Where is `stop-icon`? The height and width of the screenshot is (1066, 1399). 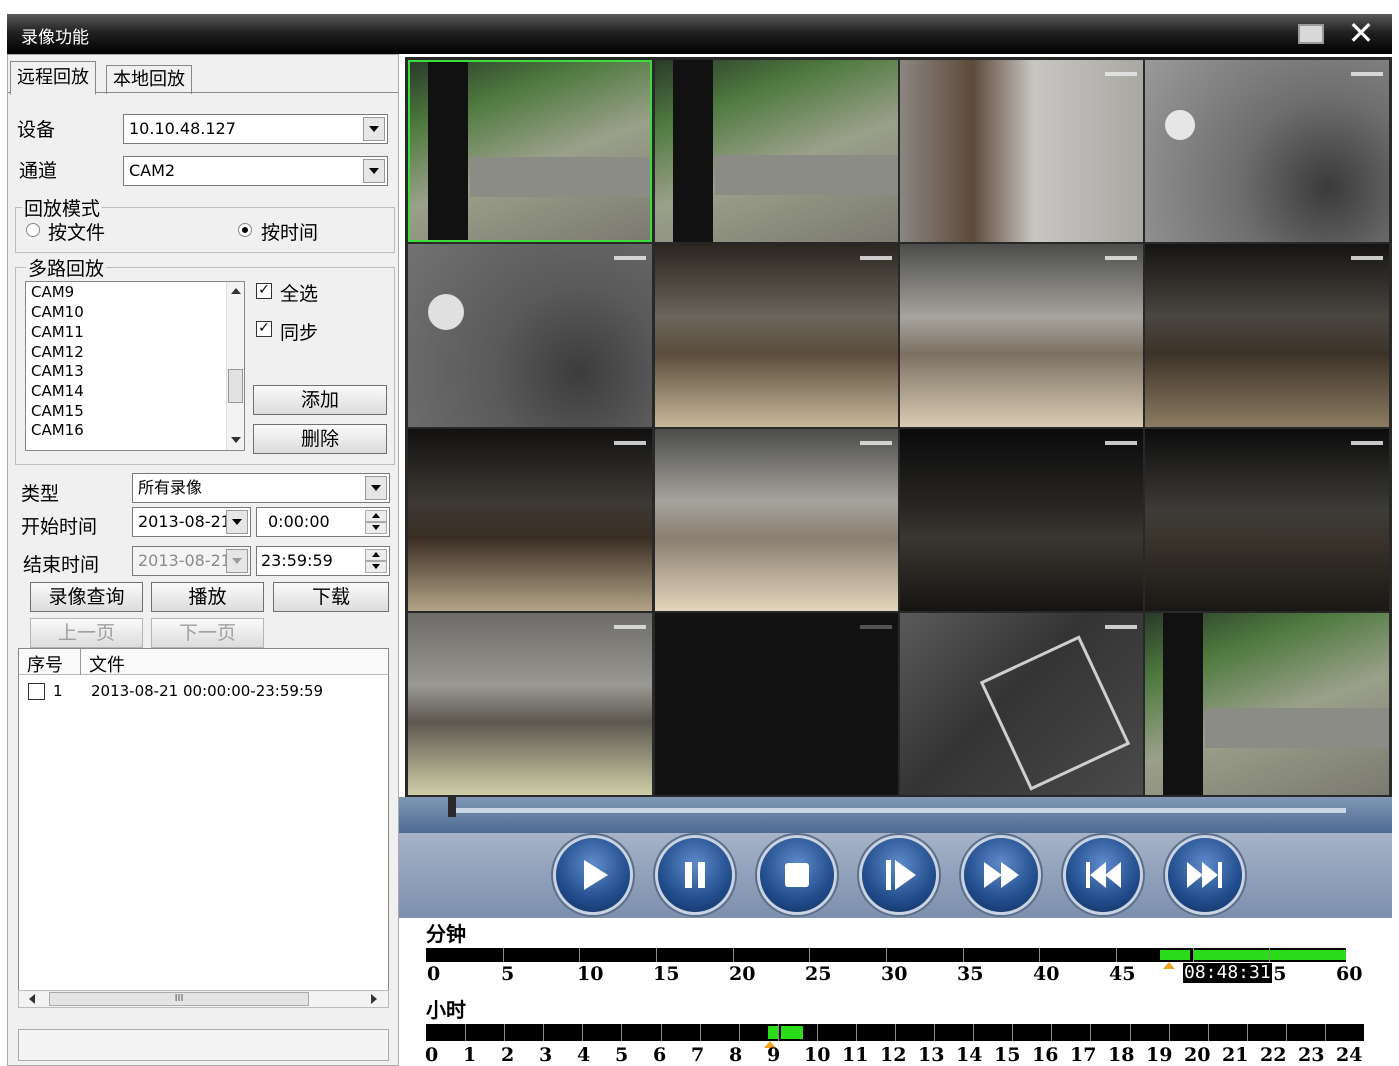
stop-icon is located at coordinates (797, 875).